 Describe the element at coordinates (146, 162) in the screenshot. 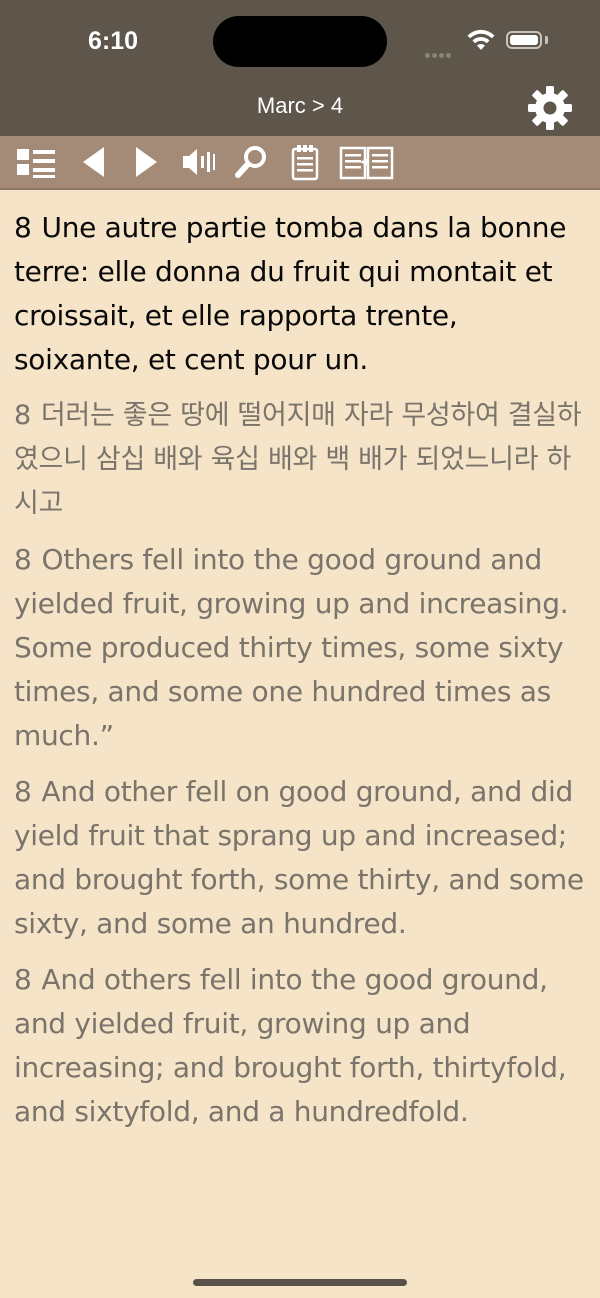

I see `next-icon` at that location.